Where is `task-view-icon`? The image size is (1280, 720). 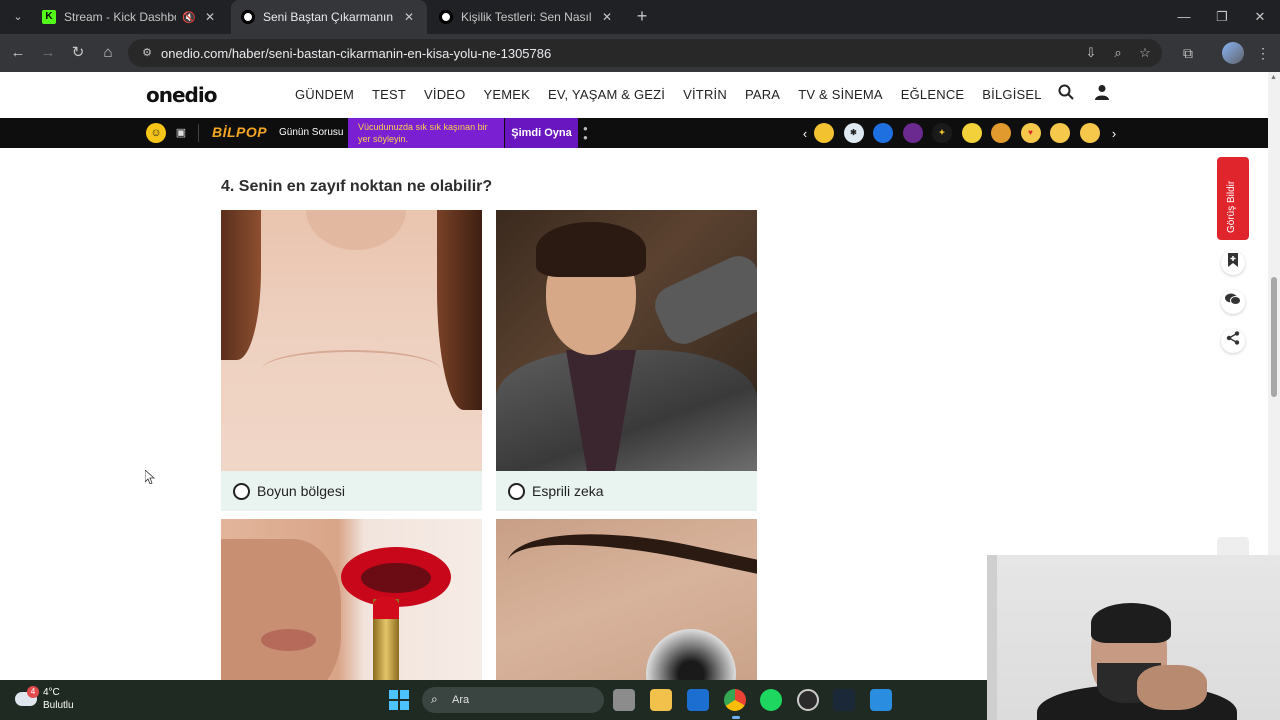
task-view-icon is located at coordinates (624, 700).